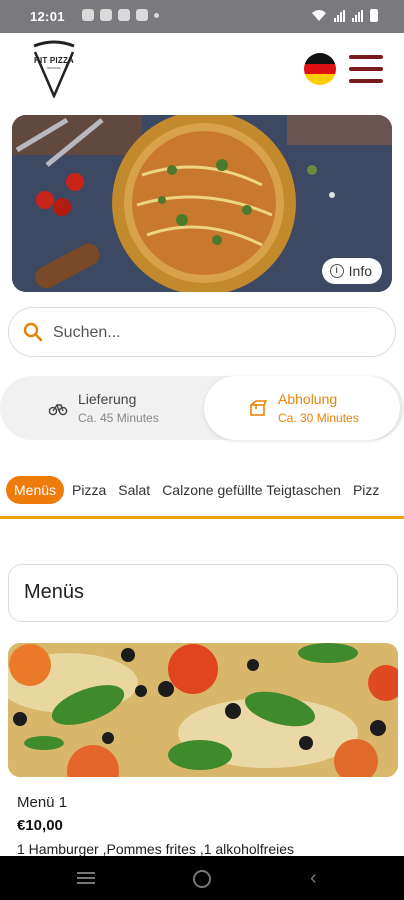 The width and height of the screenshot is (404, 900). What do you see at coordinates (259, 408) in the screenshot?
I see `pickup-box-icon` at bounding box center [259, 408].